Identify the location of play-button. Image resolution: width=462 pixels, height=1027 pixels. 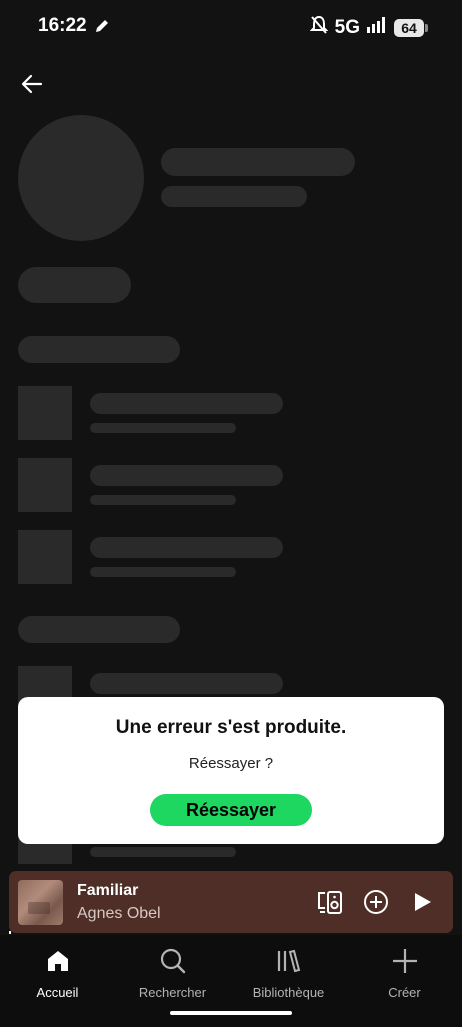
(422, 902).